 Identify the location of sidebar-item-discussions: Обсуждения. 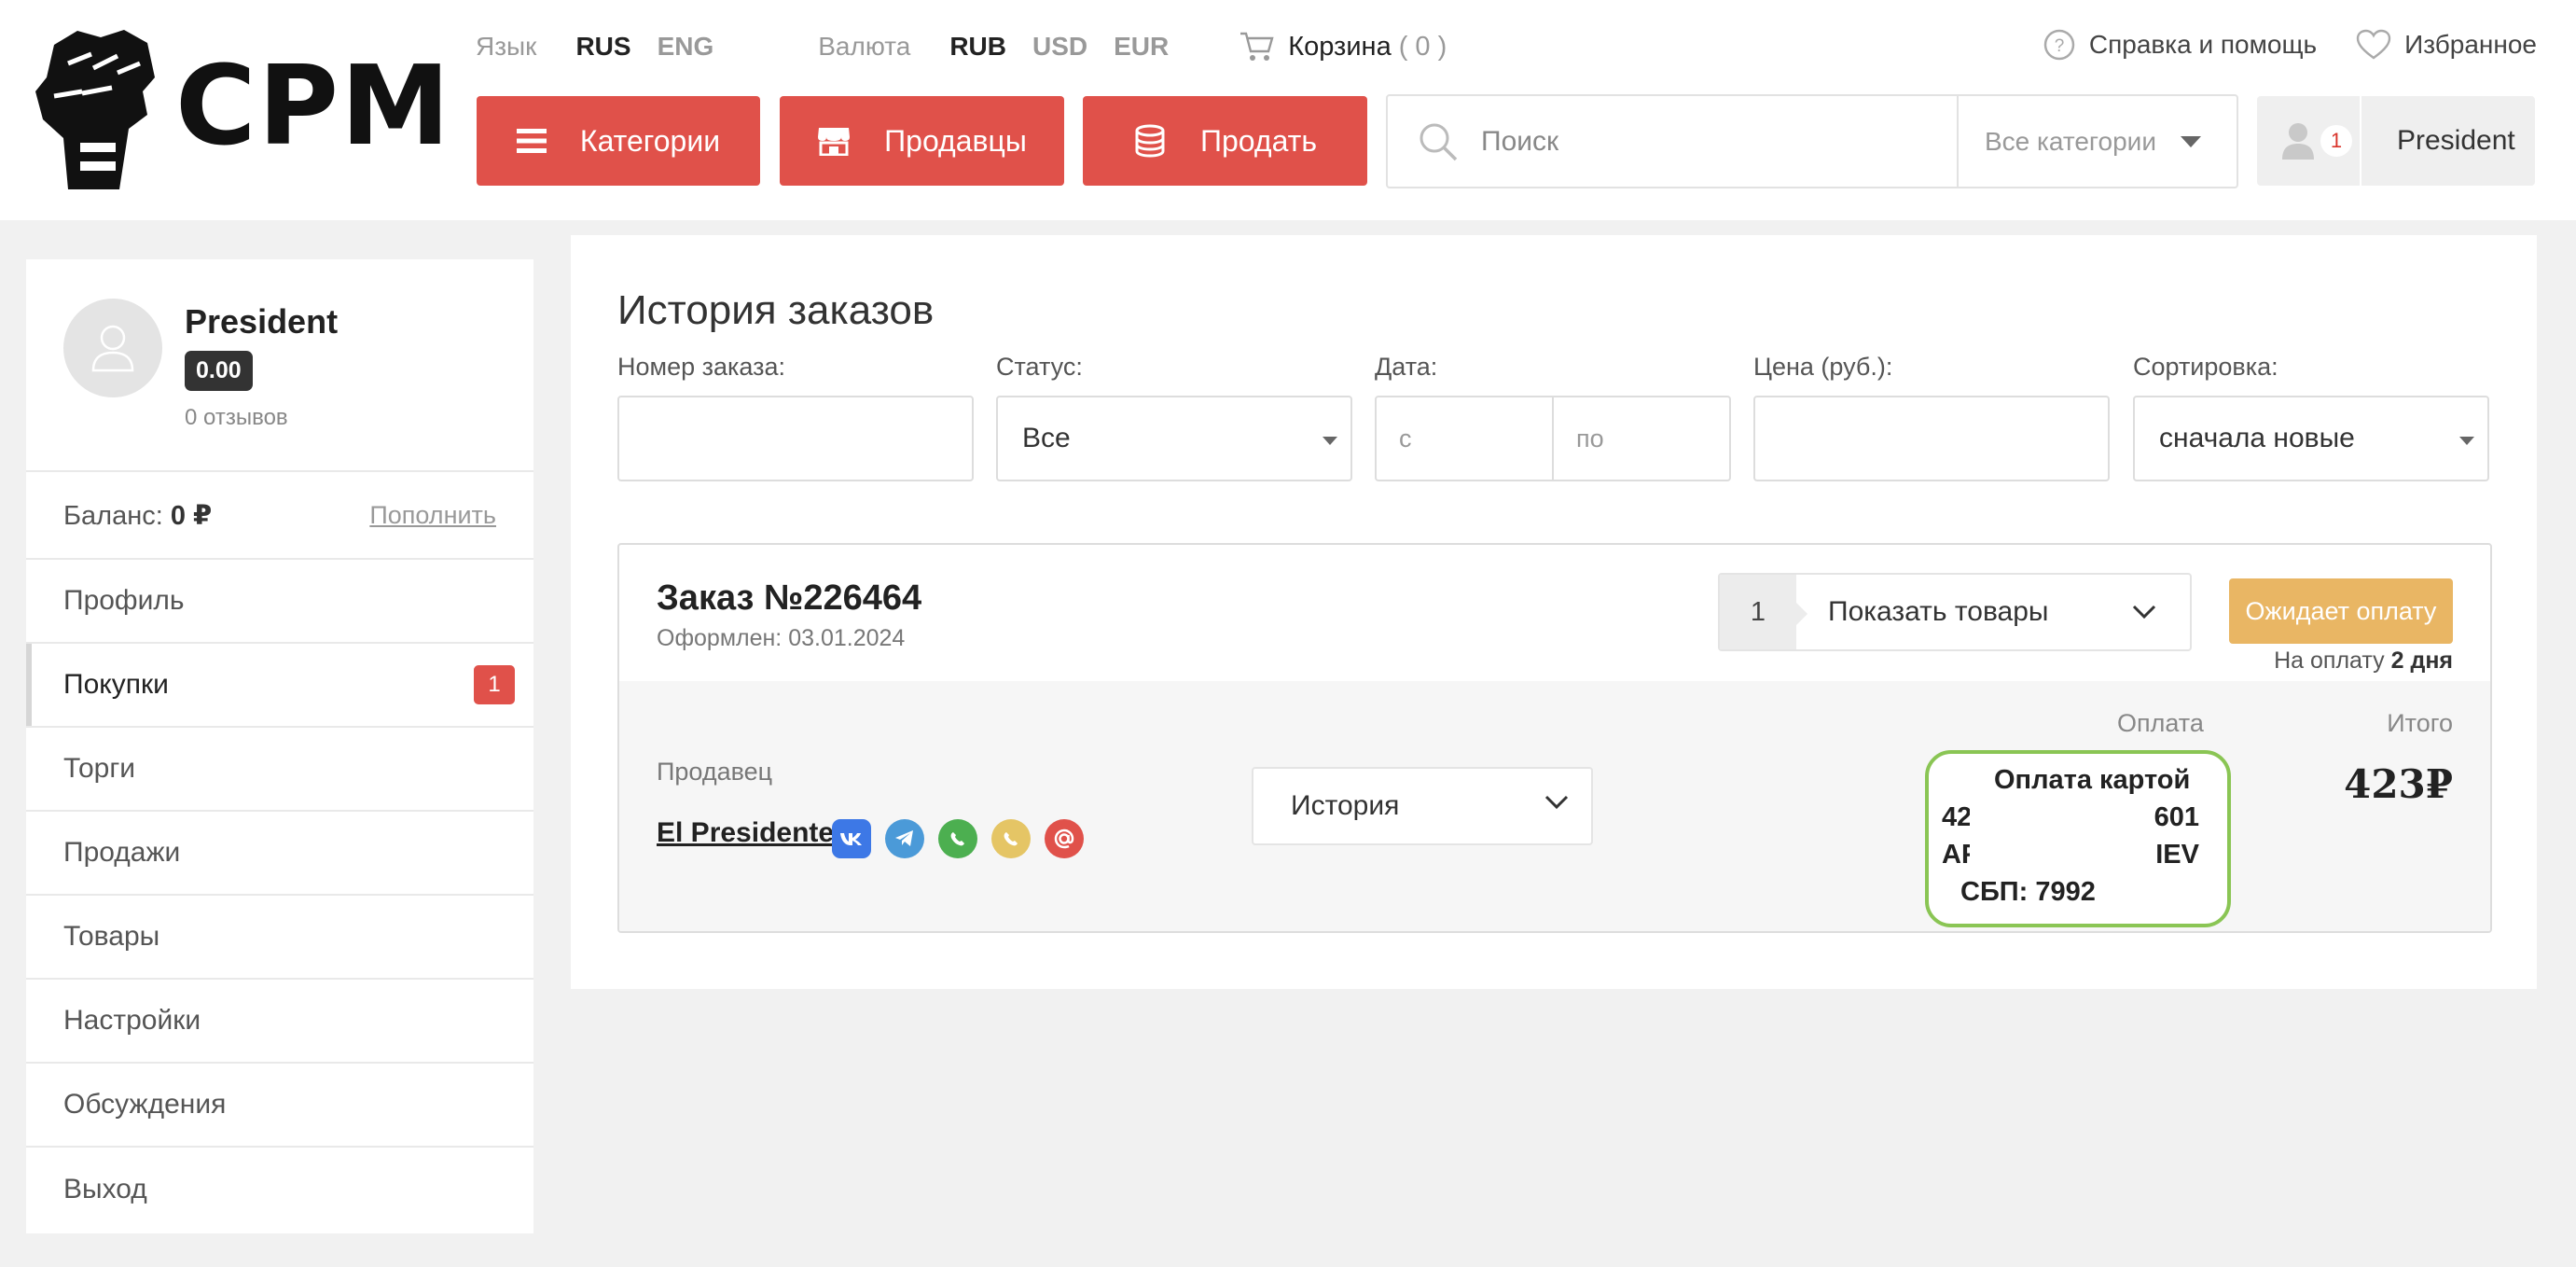
(279, 1106).